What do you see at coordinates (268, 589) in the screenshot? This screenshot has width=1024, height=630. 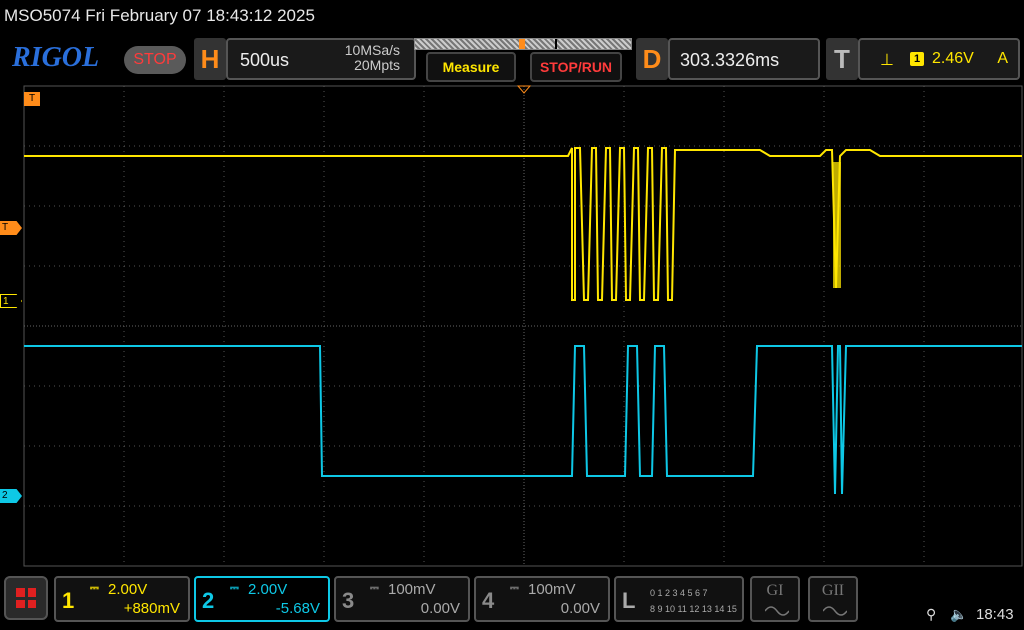 I see `ch2-scale: 2.00V` at bounding box center [268, 589].